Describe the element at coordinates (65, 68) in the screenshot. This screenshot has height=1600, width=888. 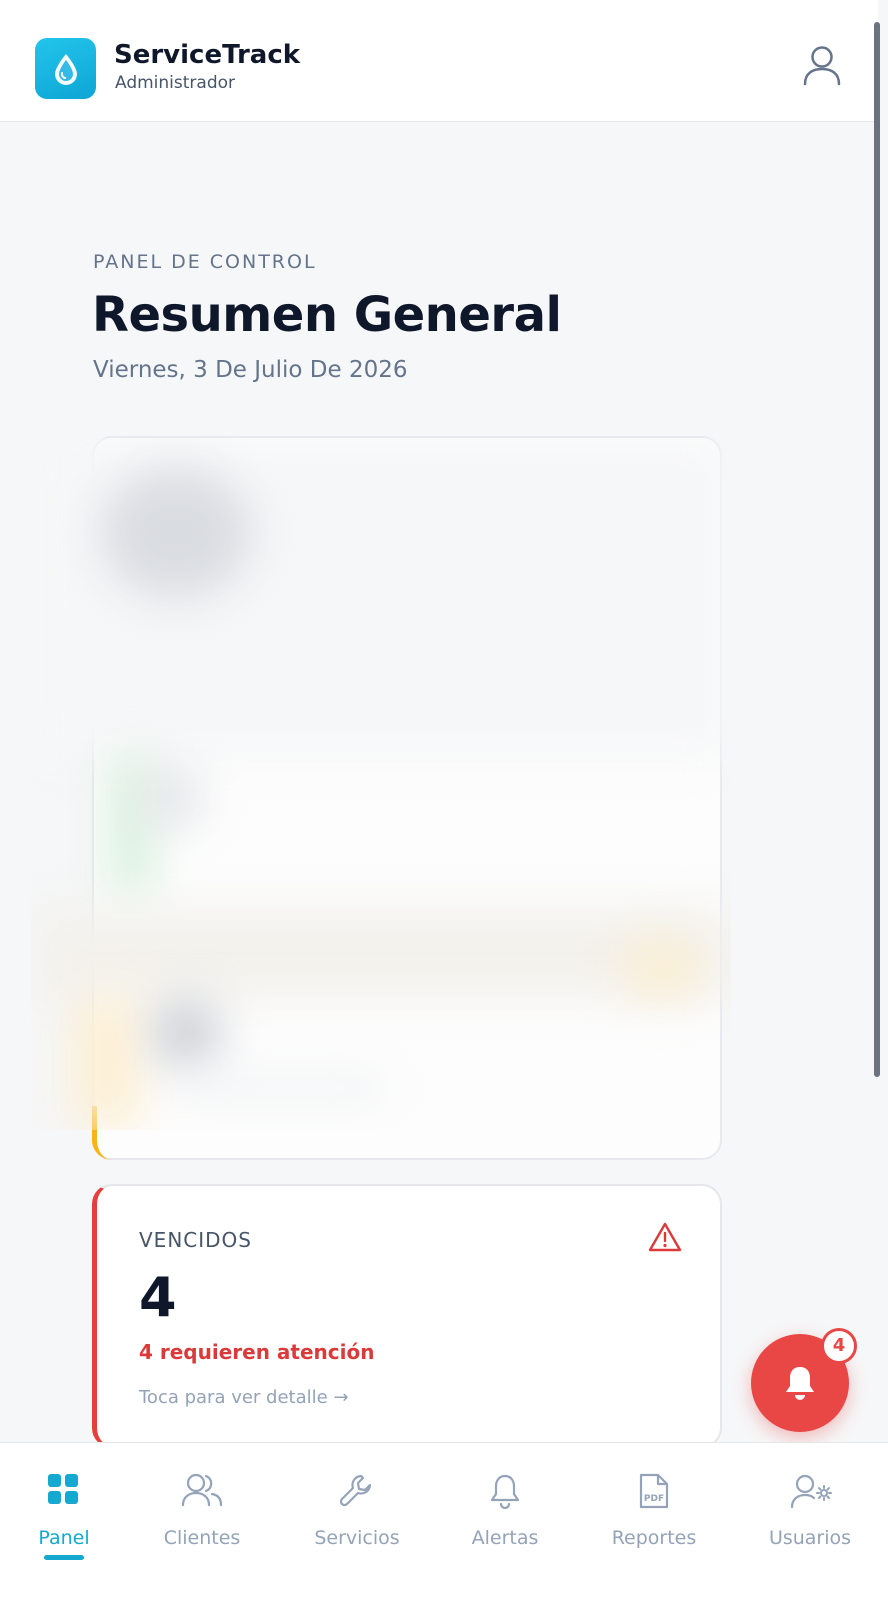
I see `app-logo-drop-icon` at that location.